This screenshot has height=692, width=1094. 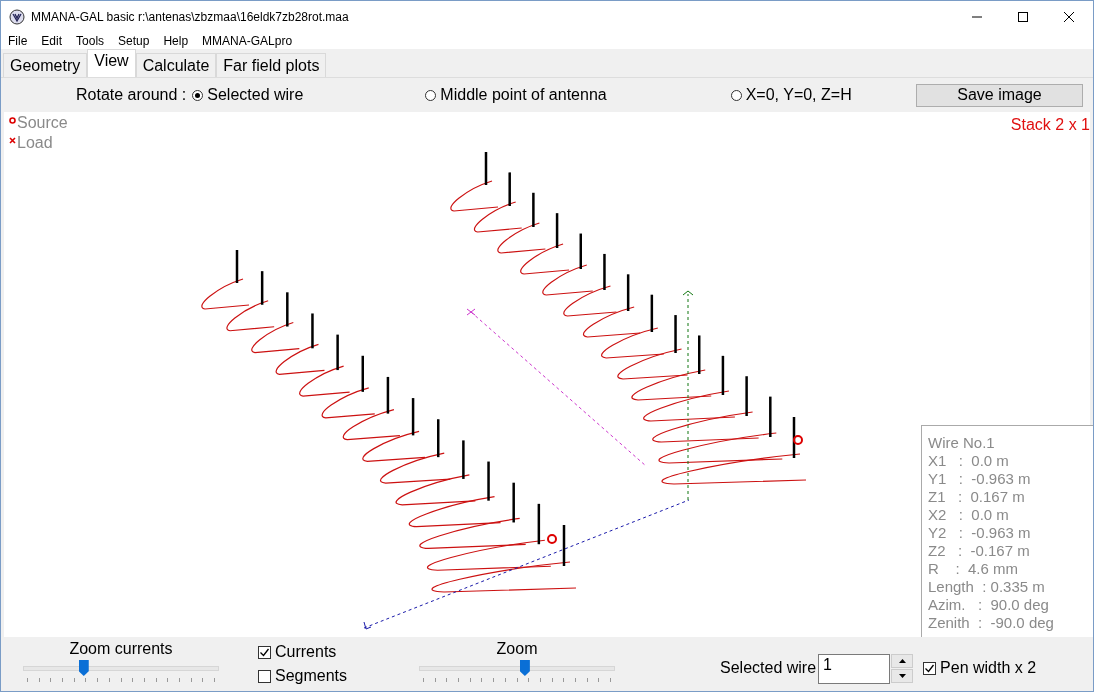 What do you see at coordinates (980, 668) in the screenshot?
I see `checkbox-option: Pen width x 2` at bounding box center [980, 668].